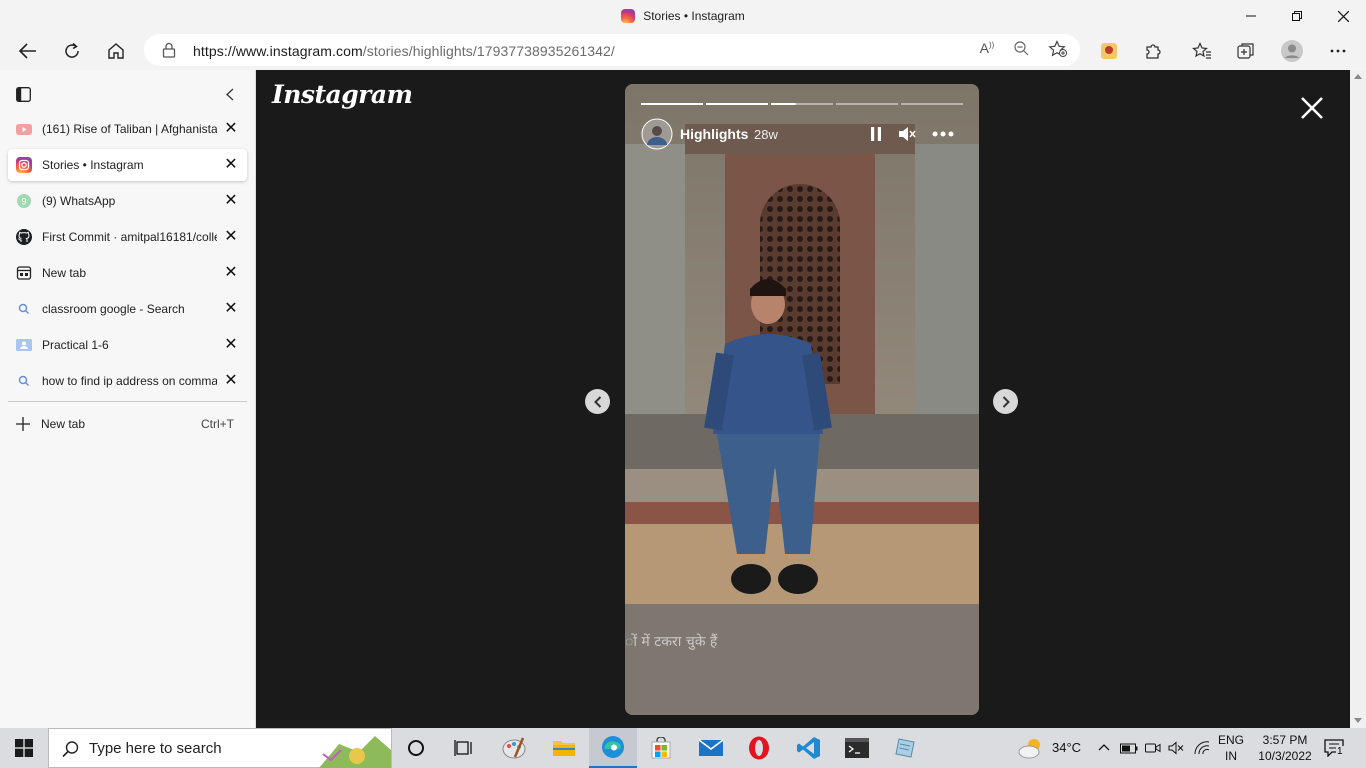 Image resolution: width=1366 pixels, height=768 pixels. I want to click on tab-item: (161) Rise of Taliban | Afghanistan ✕, so click(127, 129).